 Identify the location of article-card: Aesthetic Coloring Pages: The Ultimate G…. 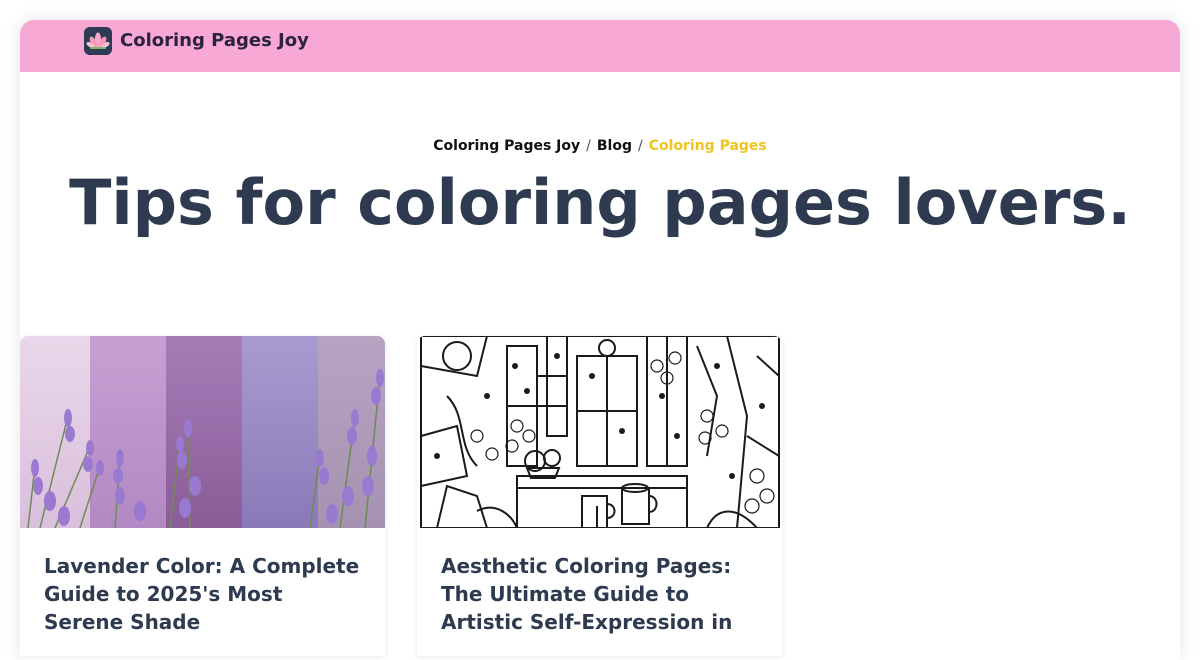
(599, 496).